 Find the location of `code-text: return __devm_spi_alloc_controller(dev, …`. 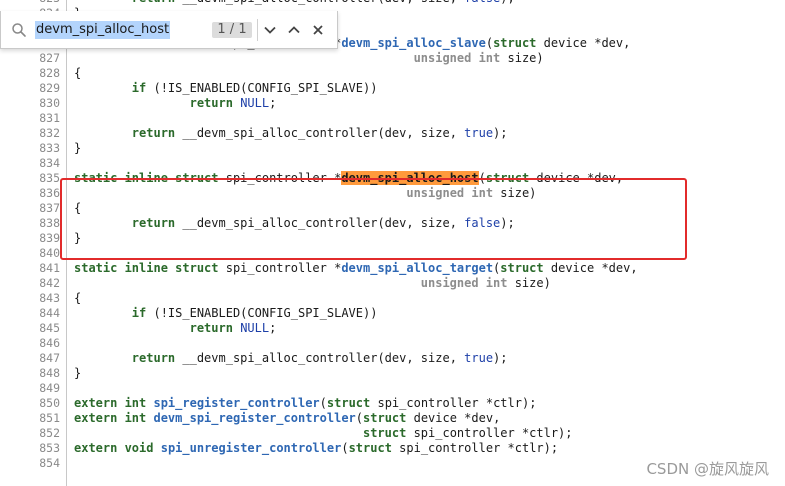

code-text: return __devm_spi_alloc_controller(dev, … is located at coordinates (291, 133).